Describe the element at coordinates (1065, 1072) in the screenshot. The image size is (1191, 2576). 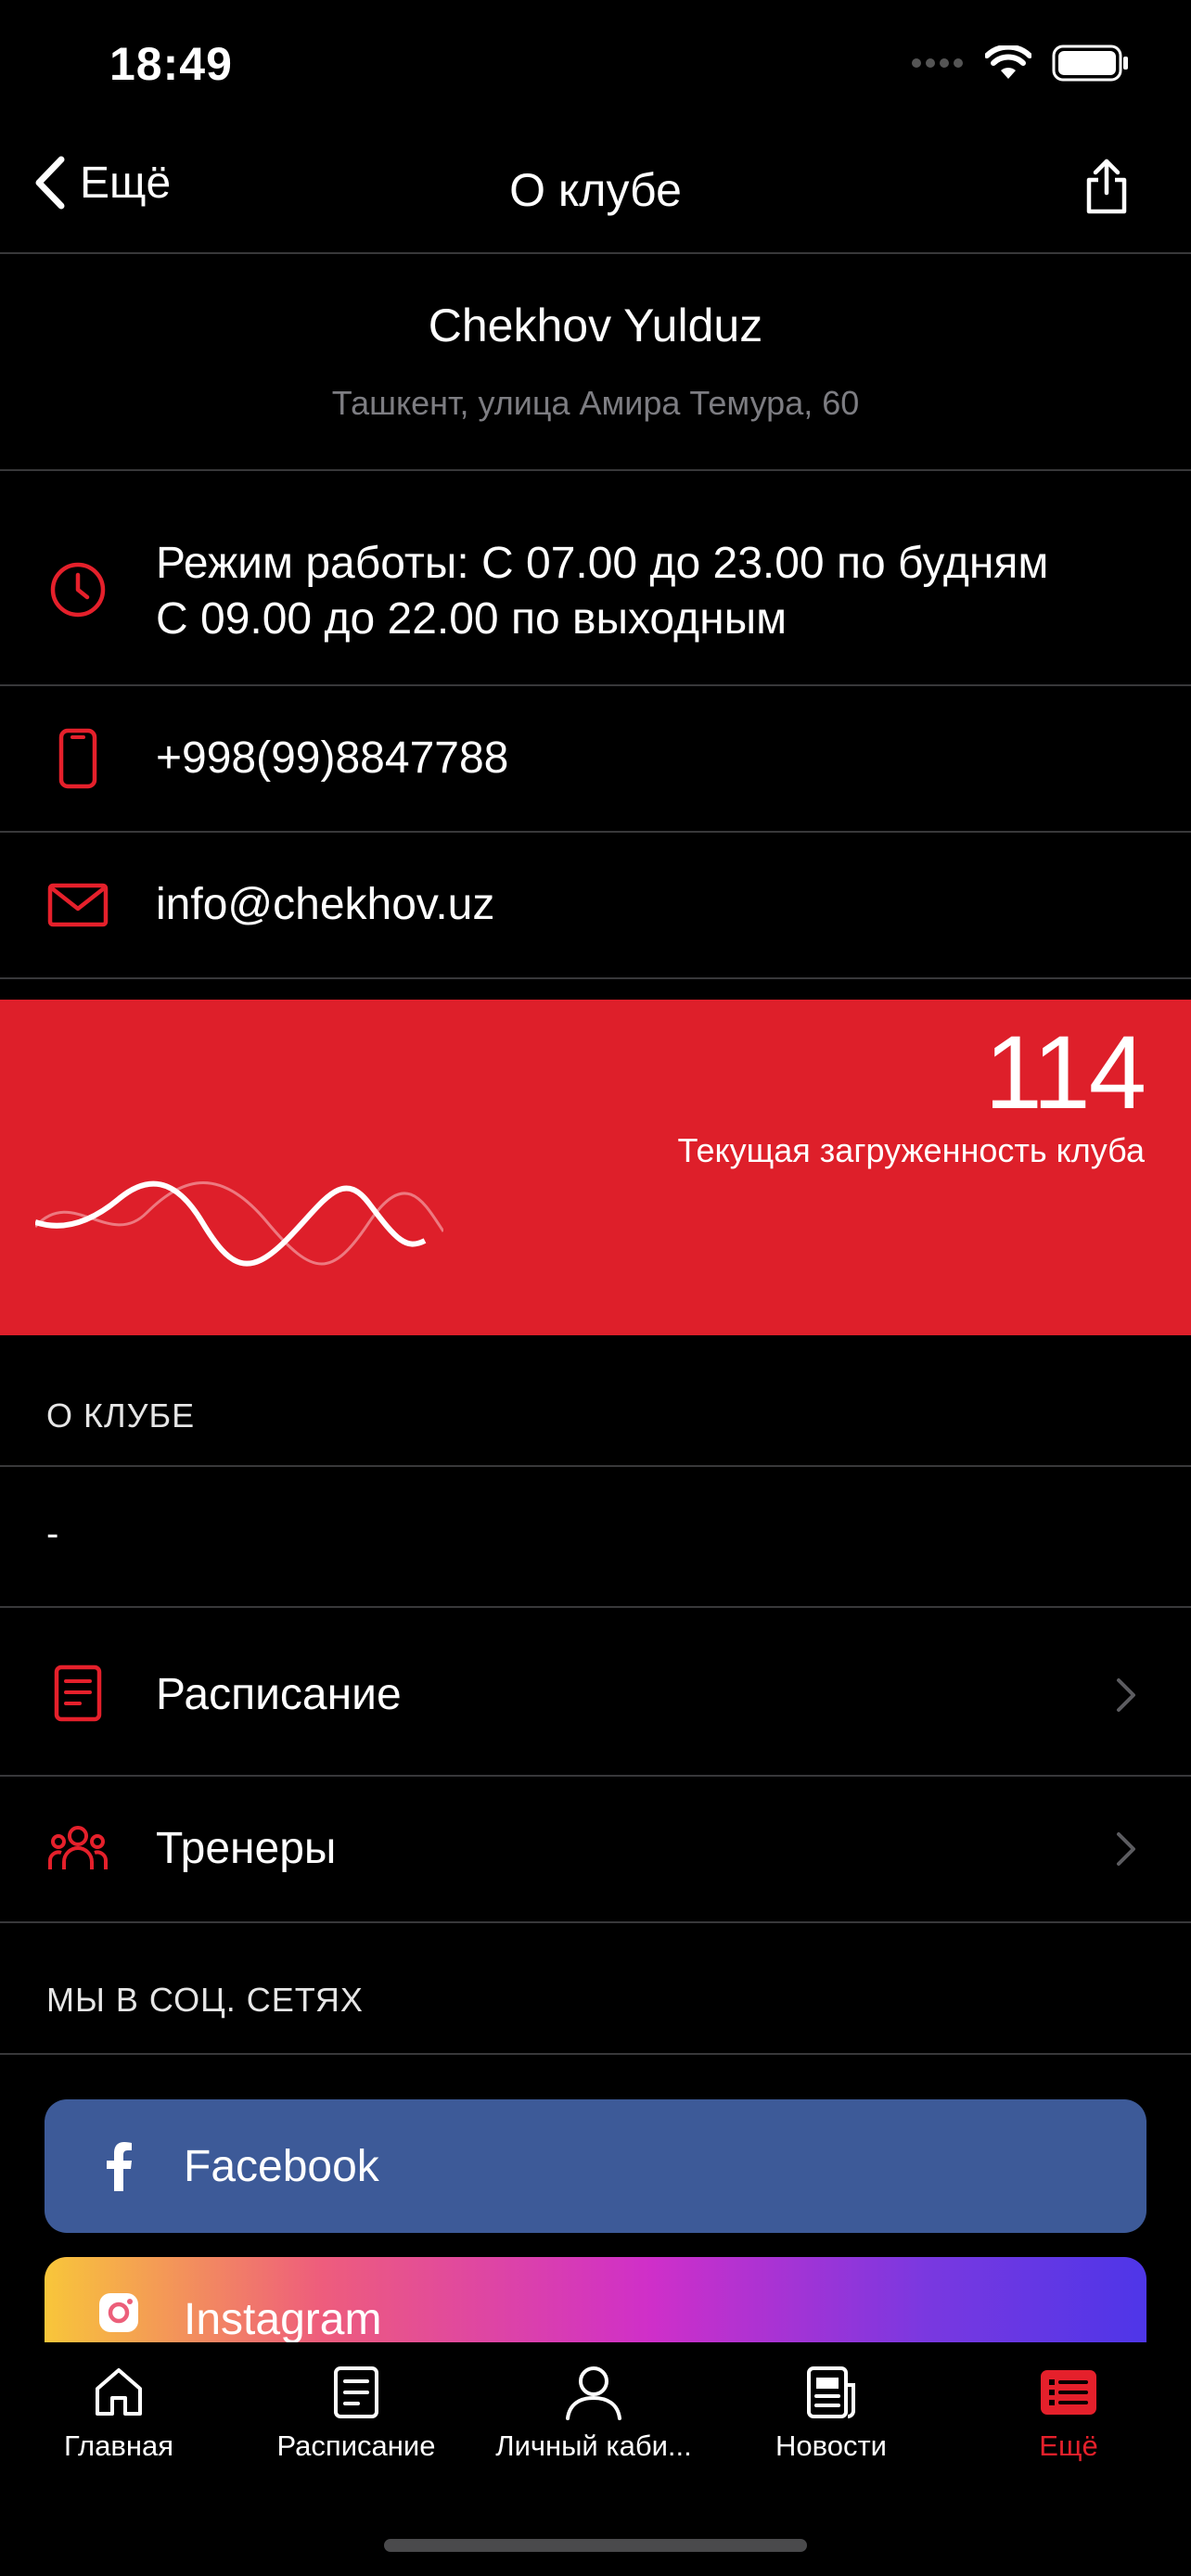
I see `club-load-value: 114` at that location.